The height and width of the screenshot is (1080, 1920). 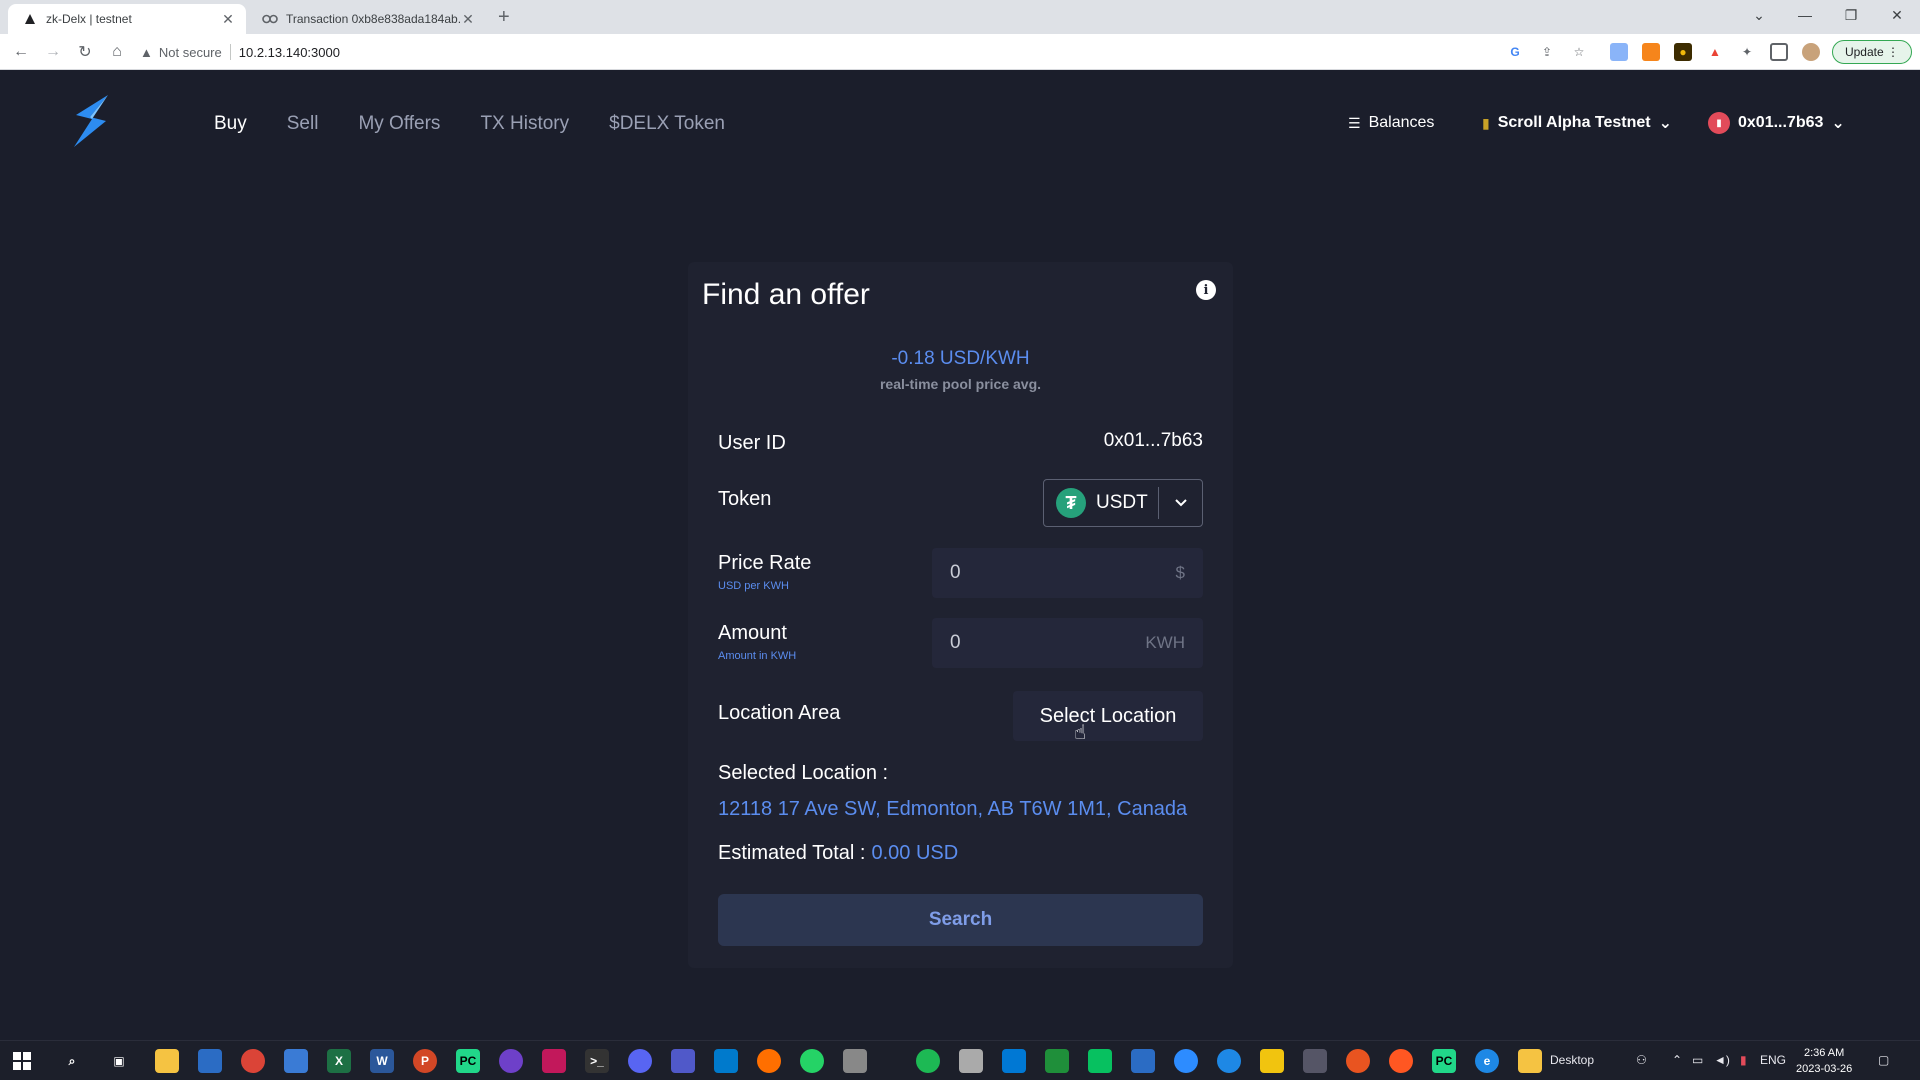 What do you see at coordinates (1722, 1060) in the screenshot?
I see `volume-icon: ◄)` at bounding box center [1722, 1060].